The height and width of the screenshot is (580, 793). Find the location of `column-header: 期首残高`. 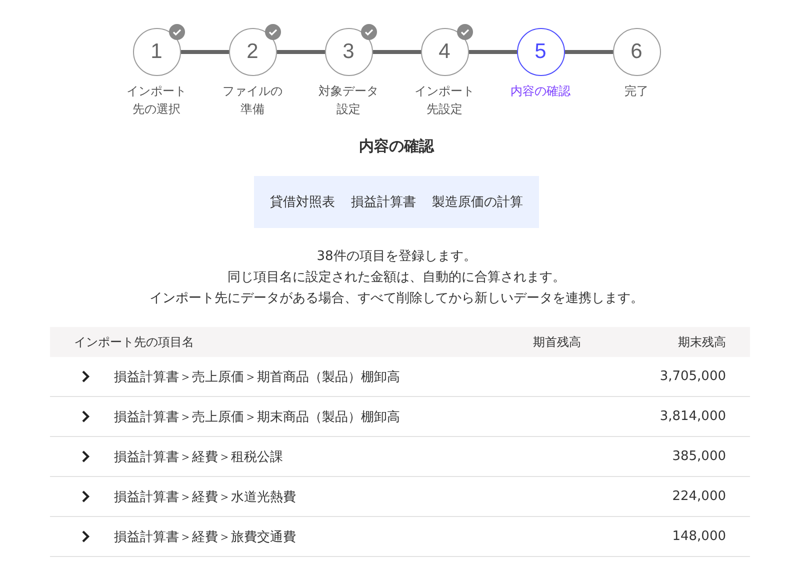

column-header: 期首残高 is located at coordinates (556, 342).